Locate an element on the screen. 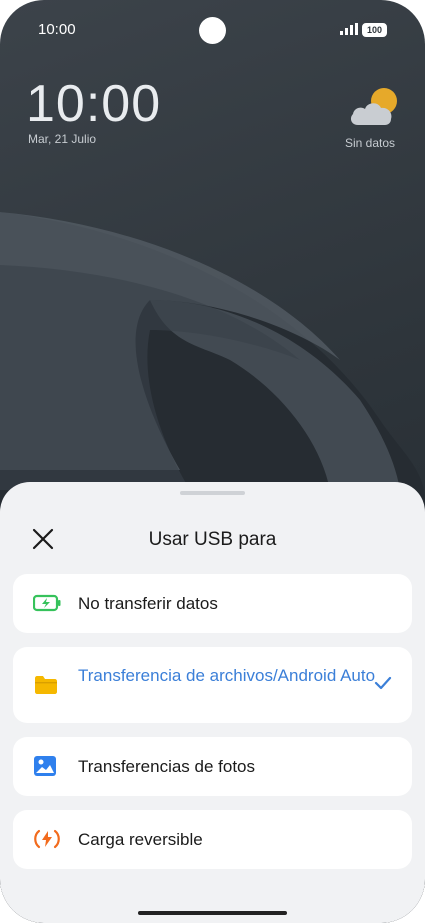 This screenshot has height=923, width=425. option-label: Transferencias de fotos is located at coordinates (167, 766).